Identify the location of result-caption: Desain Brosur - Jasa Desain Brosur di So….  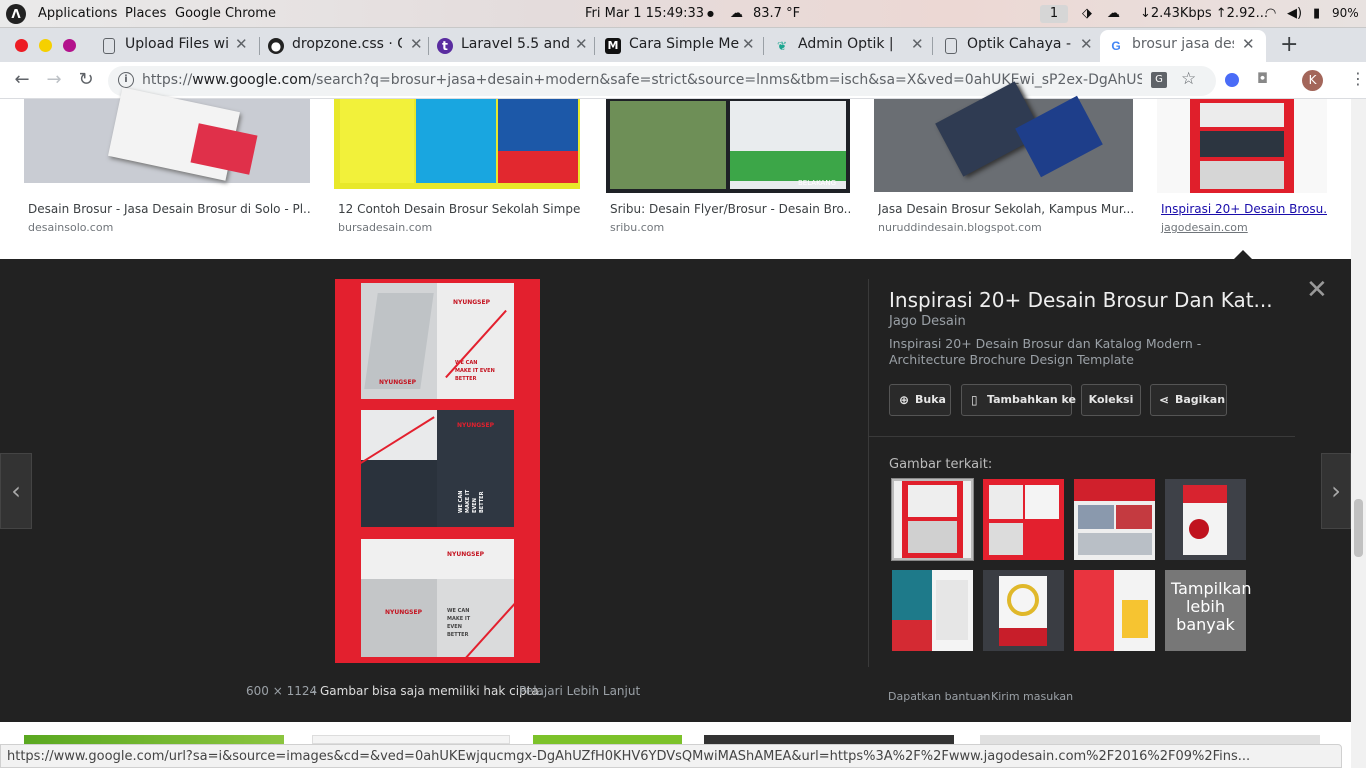
(169, 209).